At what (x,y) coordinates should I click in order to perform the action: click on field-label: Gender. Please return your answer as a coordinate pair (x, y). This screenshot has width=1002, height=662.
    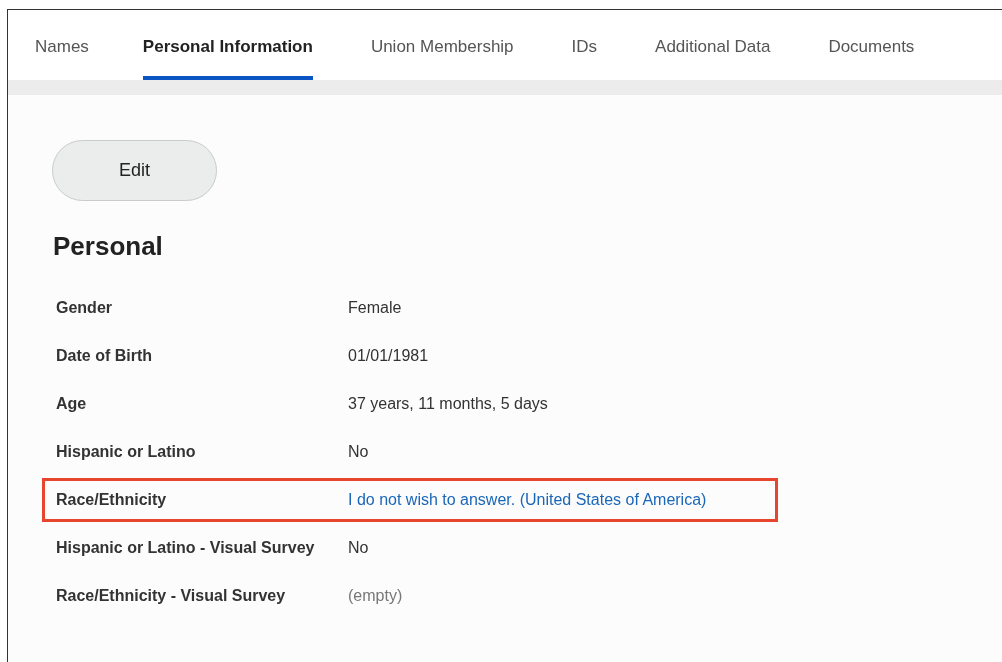
    Looking at the image, I should click on (84, 308).